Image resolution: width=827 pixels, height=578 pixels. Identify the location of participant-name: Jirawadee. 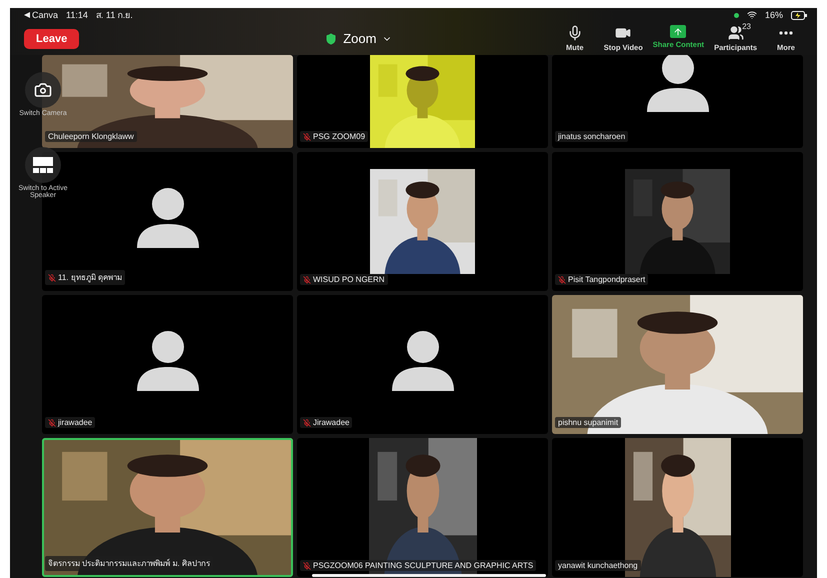
(326, 422).